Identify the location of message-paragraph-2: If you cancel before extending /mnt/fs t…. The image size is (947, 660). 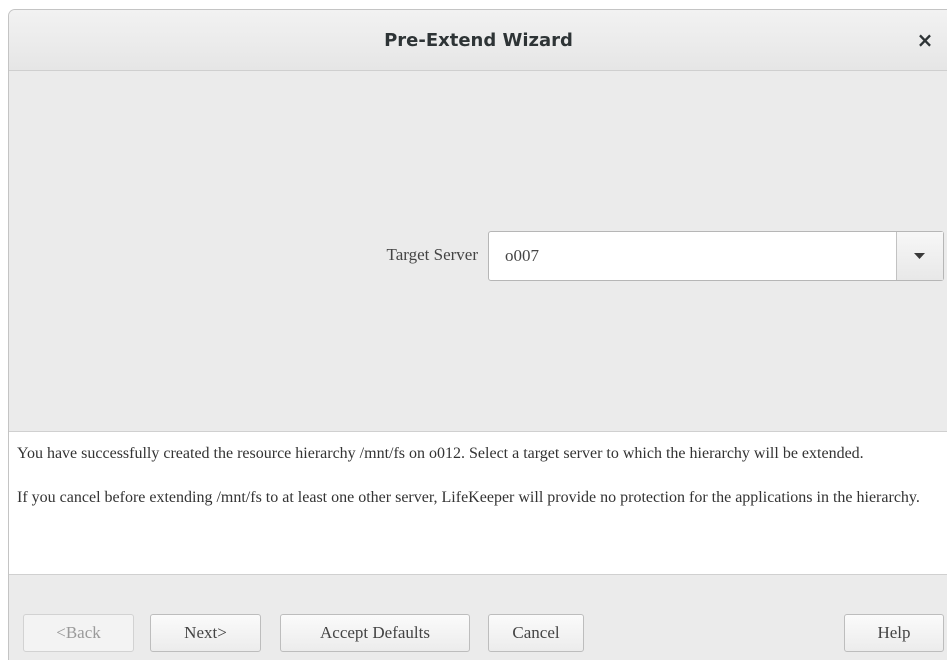
(468, 497).